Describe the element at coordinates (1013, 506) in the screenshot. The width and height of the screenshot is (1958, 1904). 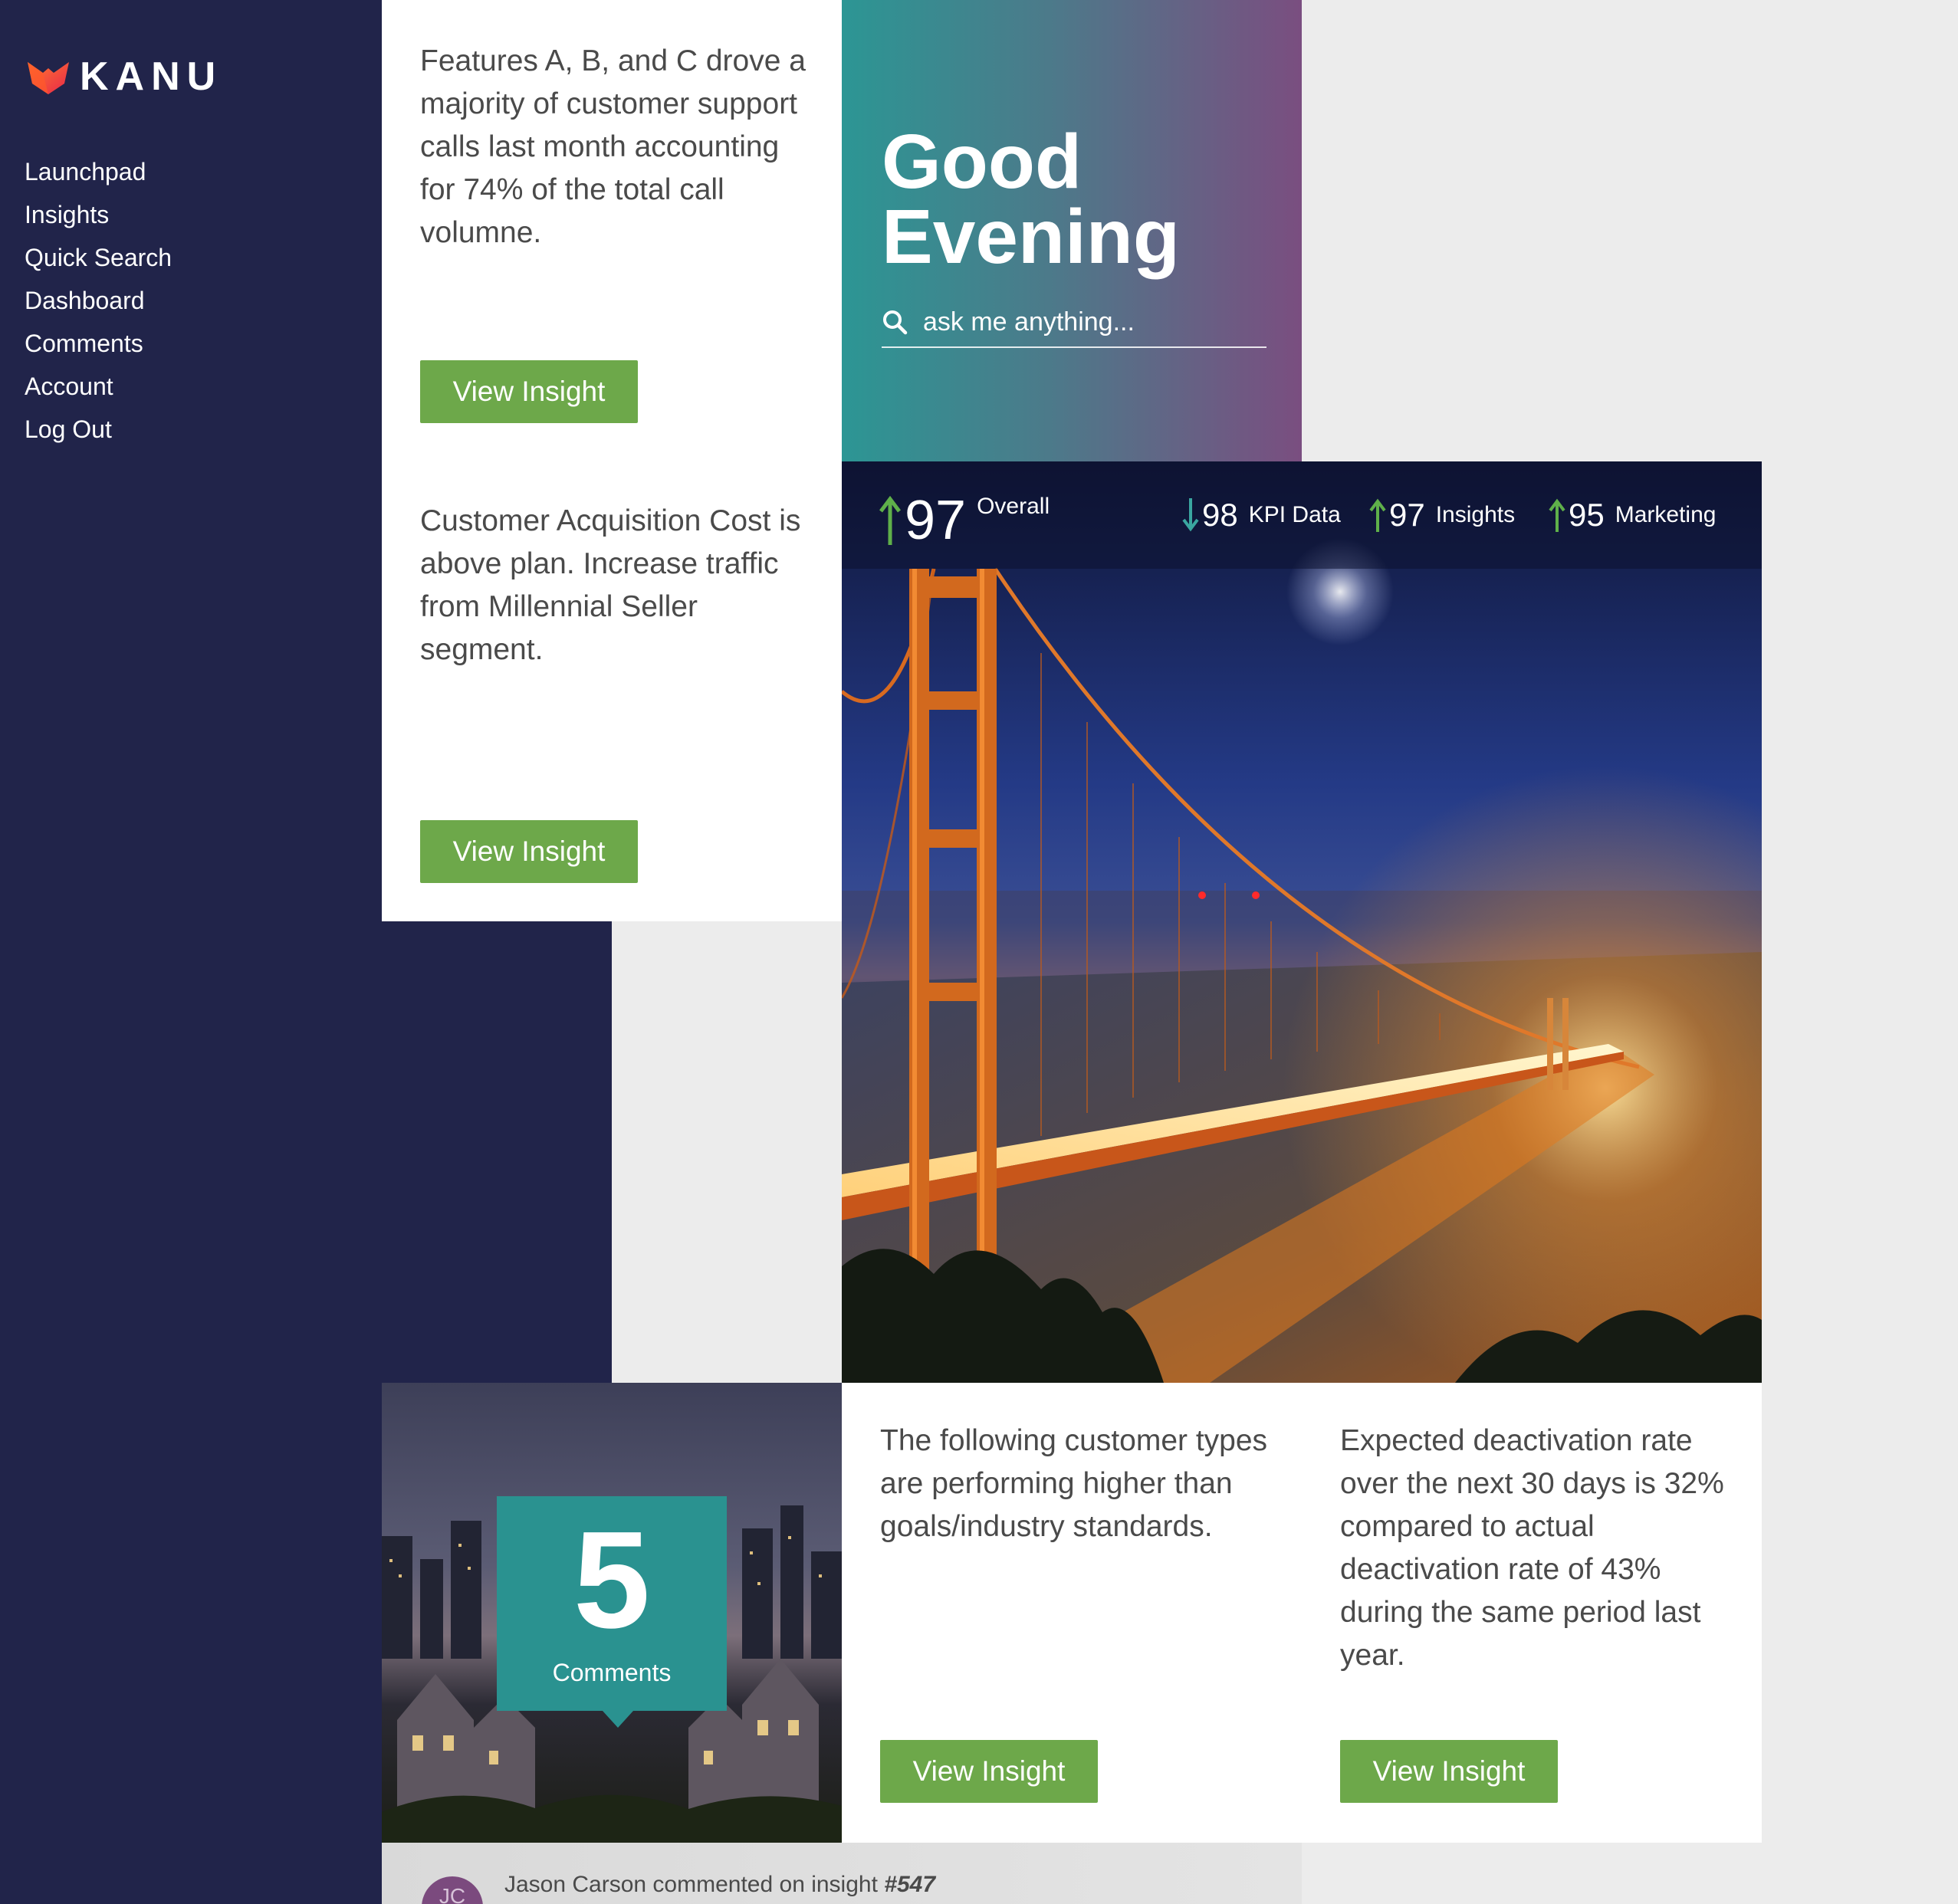
I see `kpi-label: Overall` at that location.